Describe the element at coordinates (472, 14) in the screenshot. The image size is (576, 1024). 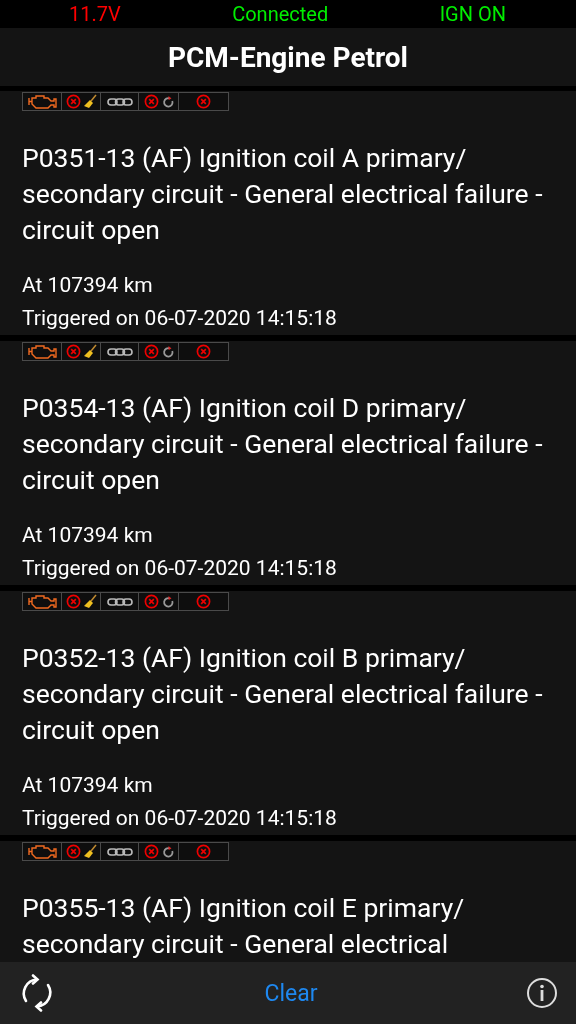
I see `ignition-status: IGN ON` at that location.